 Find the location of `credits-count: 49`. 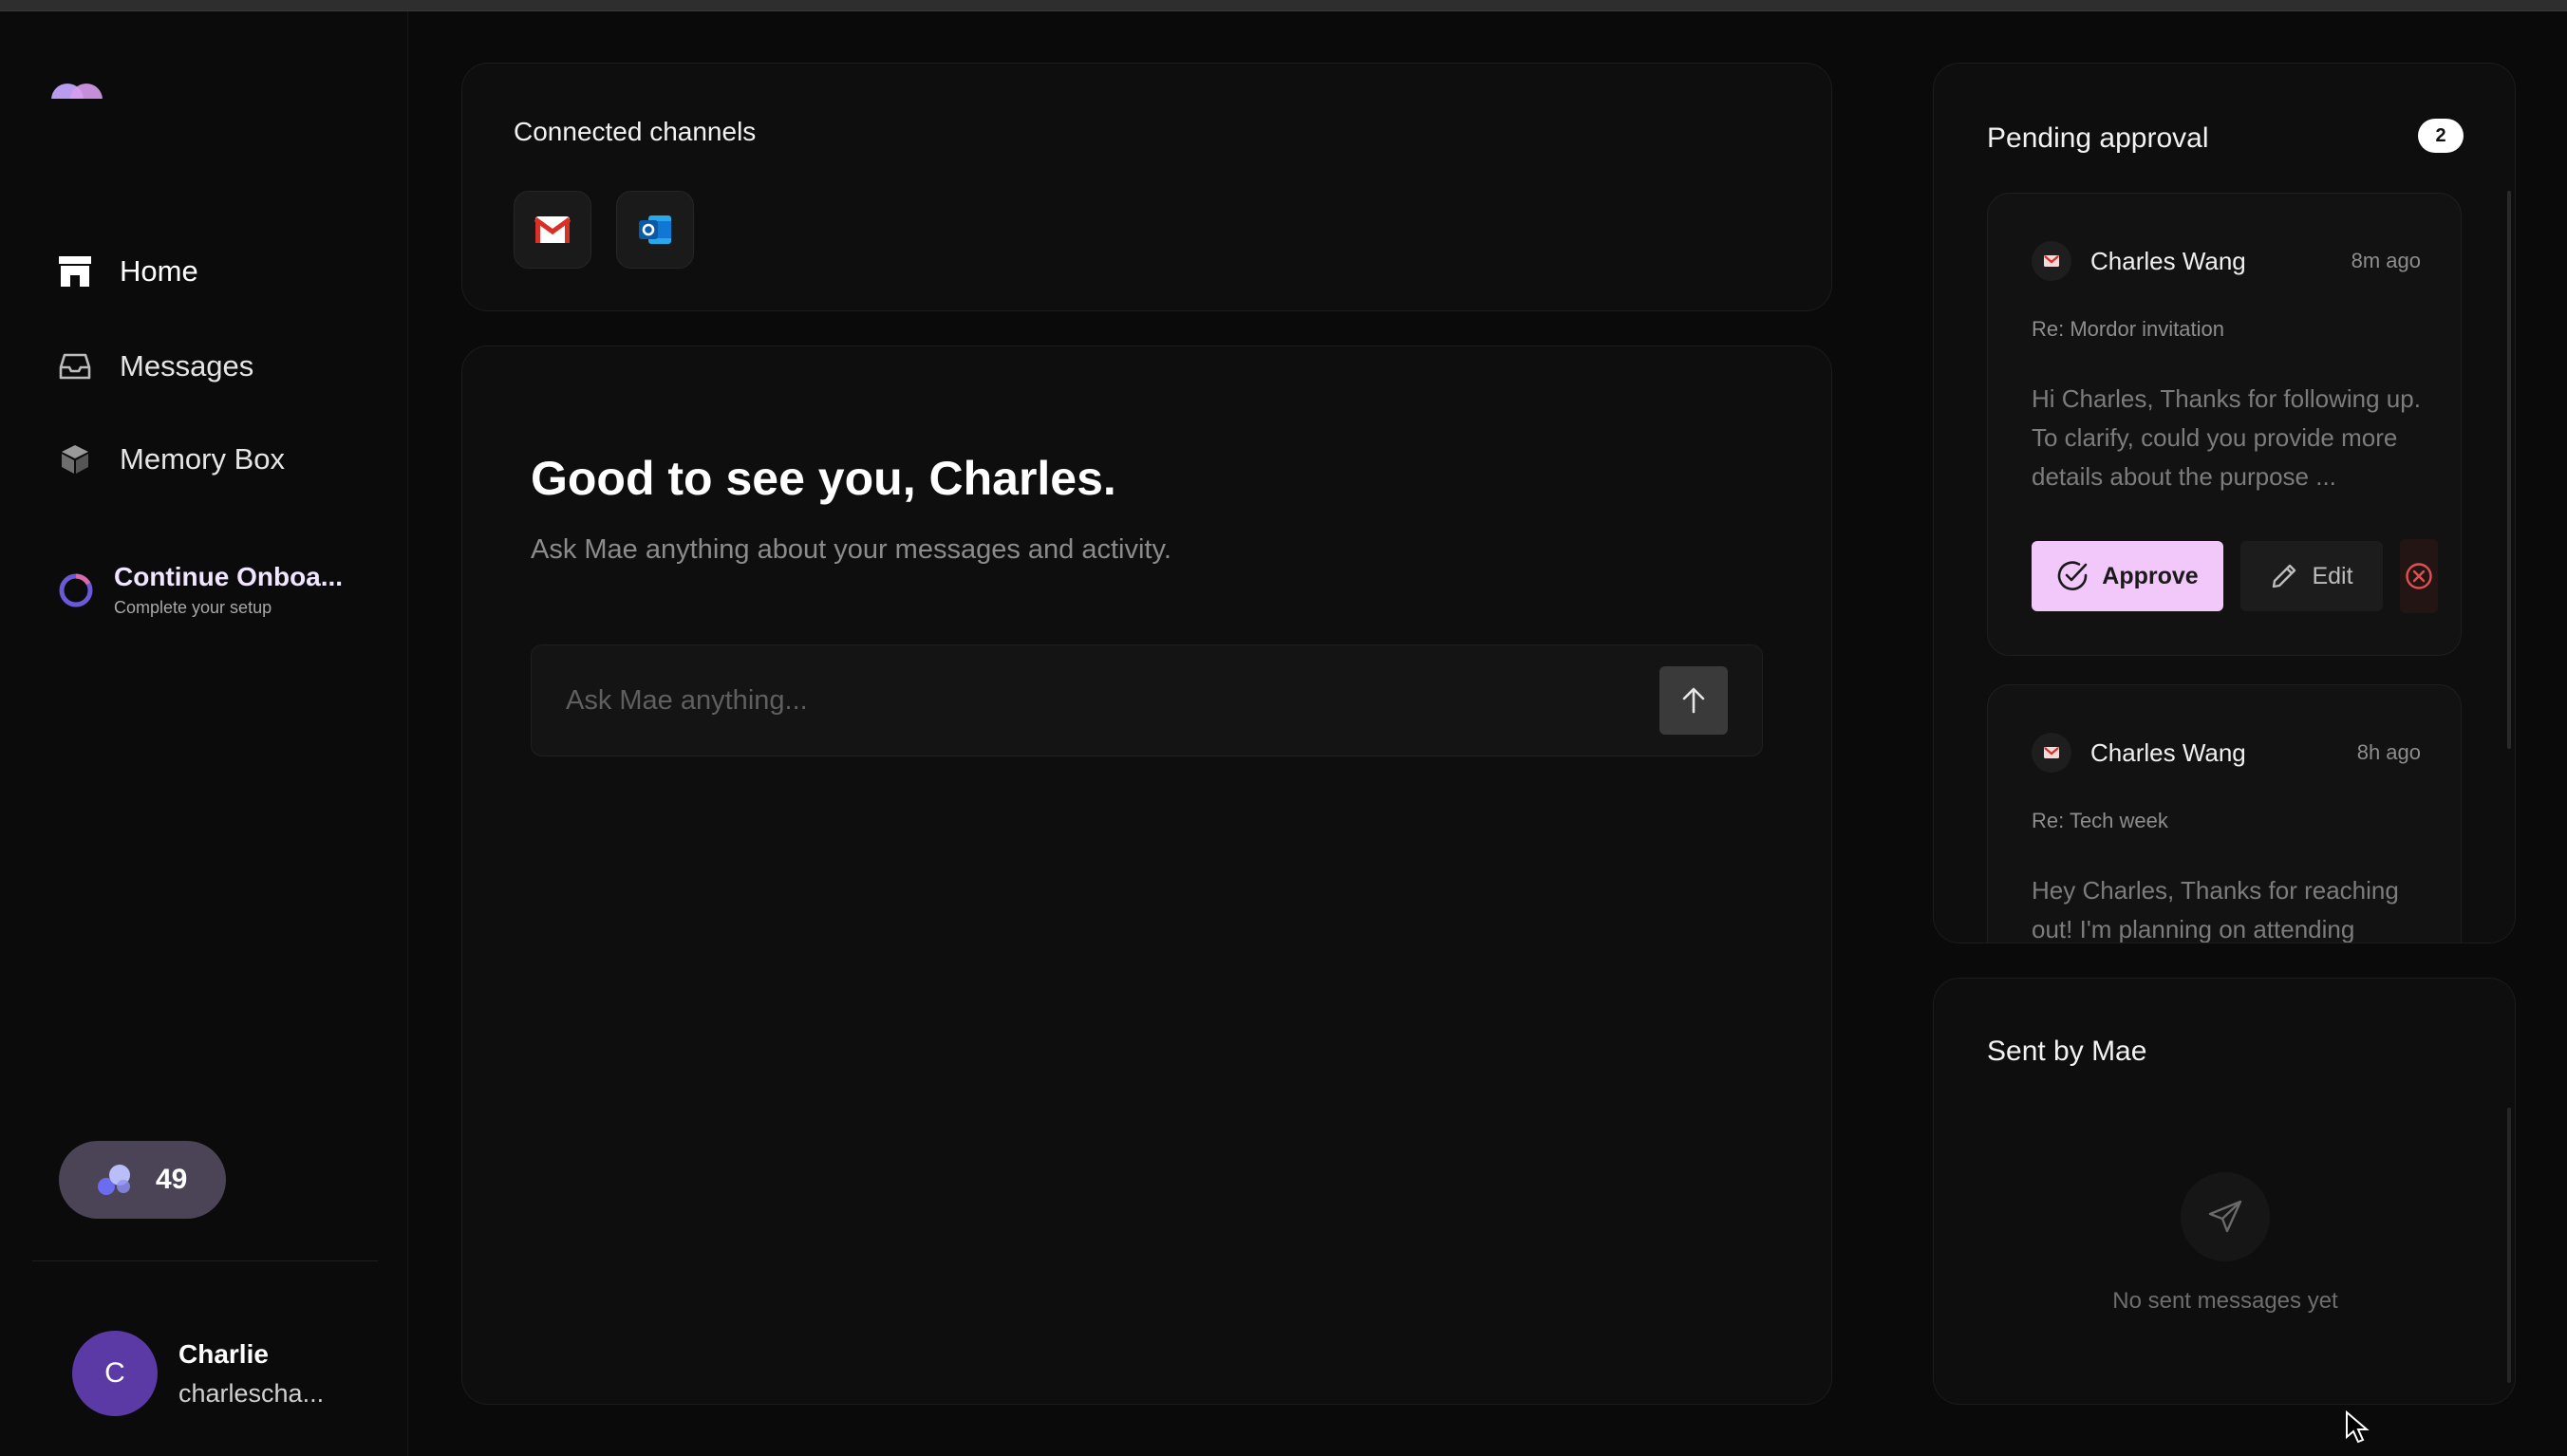

credits-count: 49 is located at coordinates (172, 1179).